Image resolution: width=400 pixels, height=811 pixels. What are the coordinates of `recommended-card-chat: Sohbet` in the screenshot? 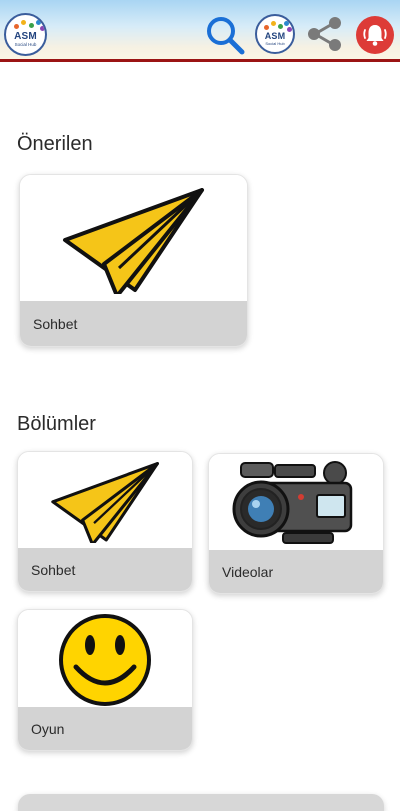 It's located at (133, 260).